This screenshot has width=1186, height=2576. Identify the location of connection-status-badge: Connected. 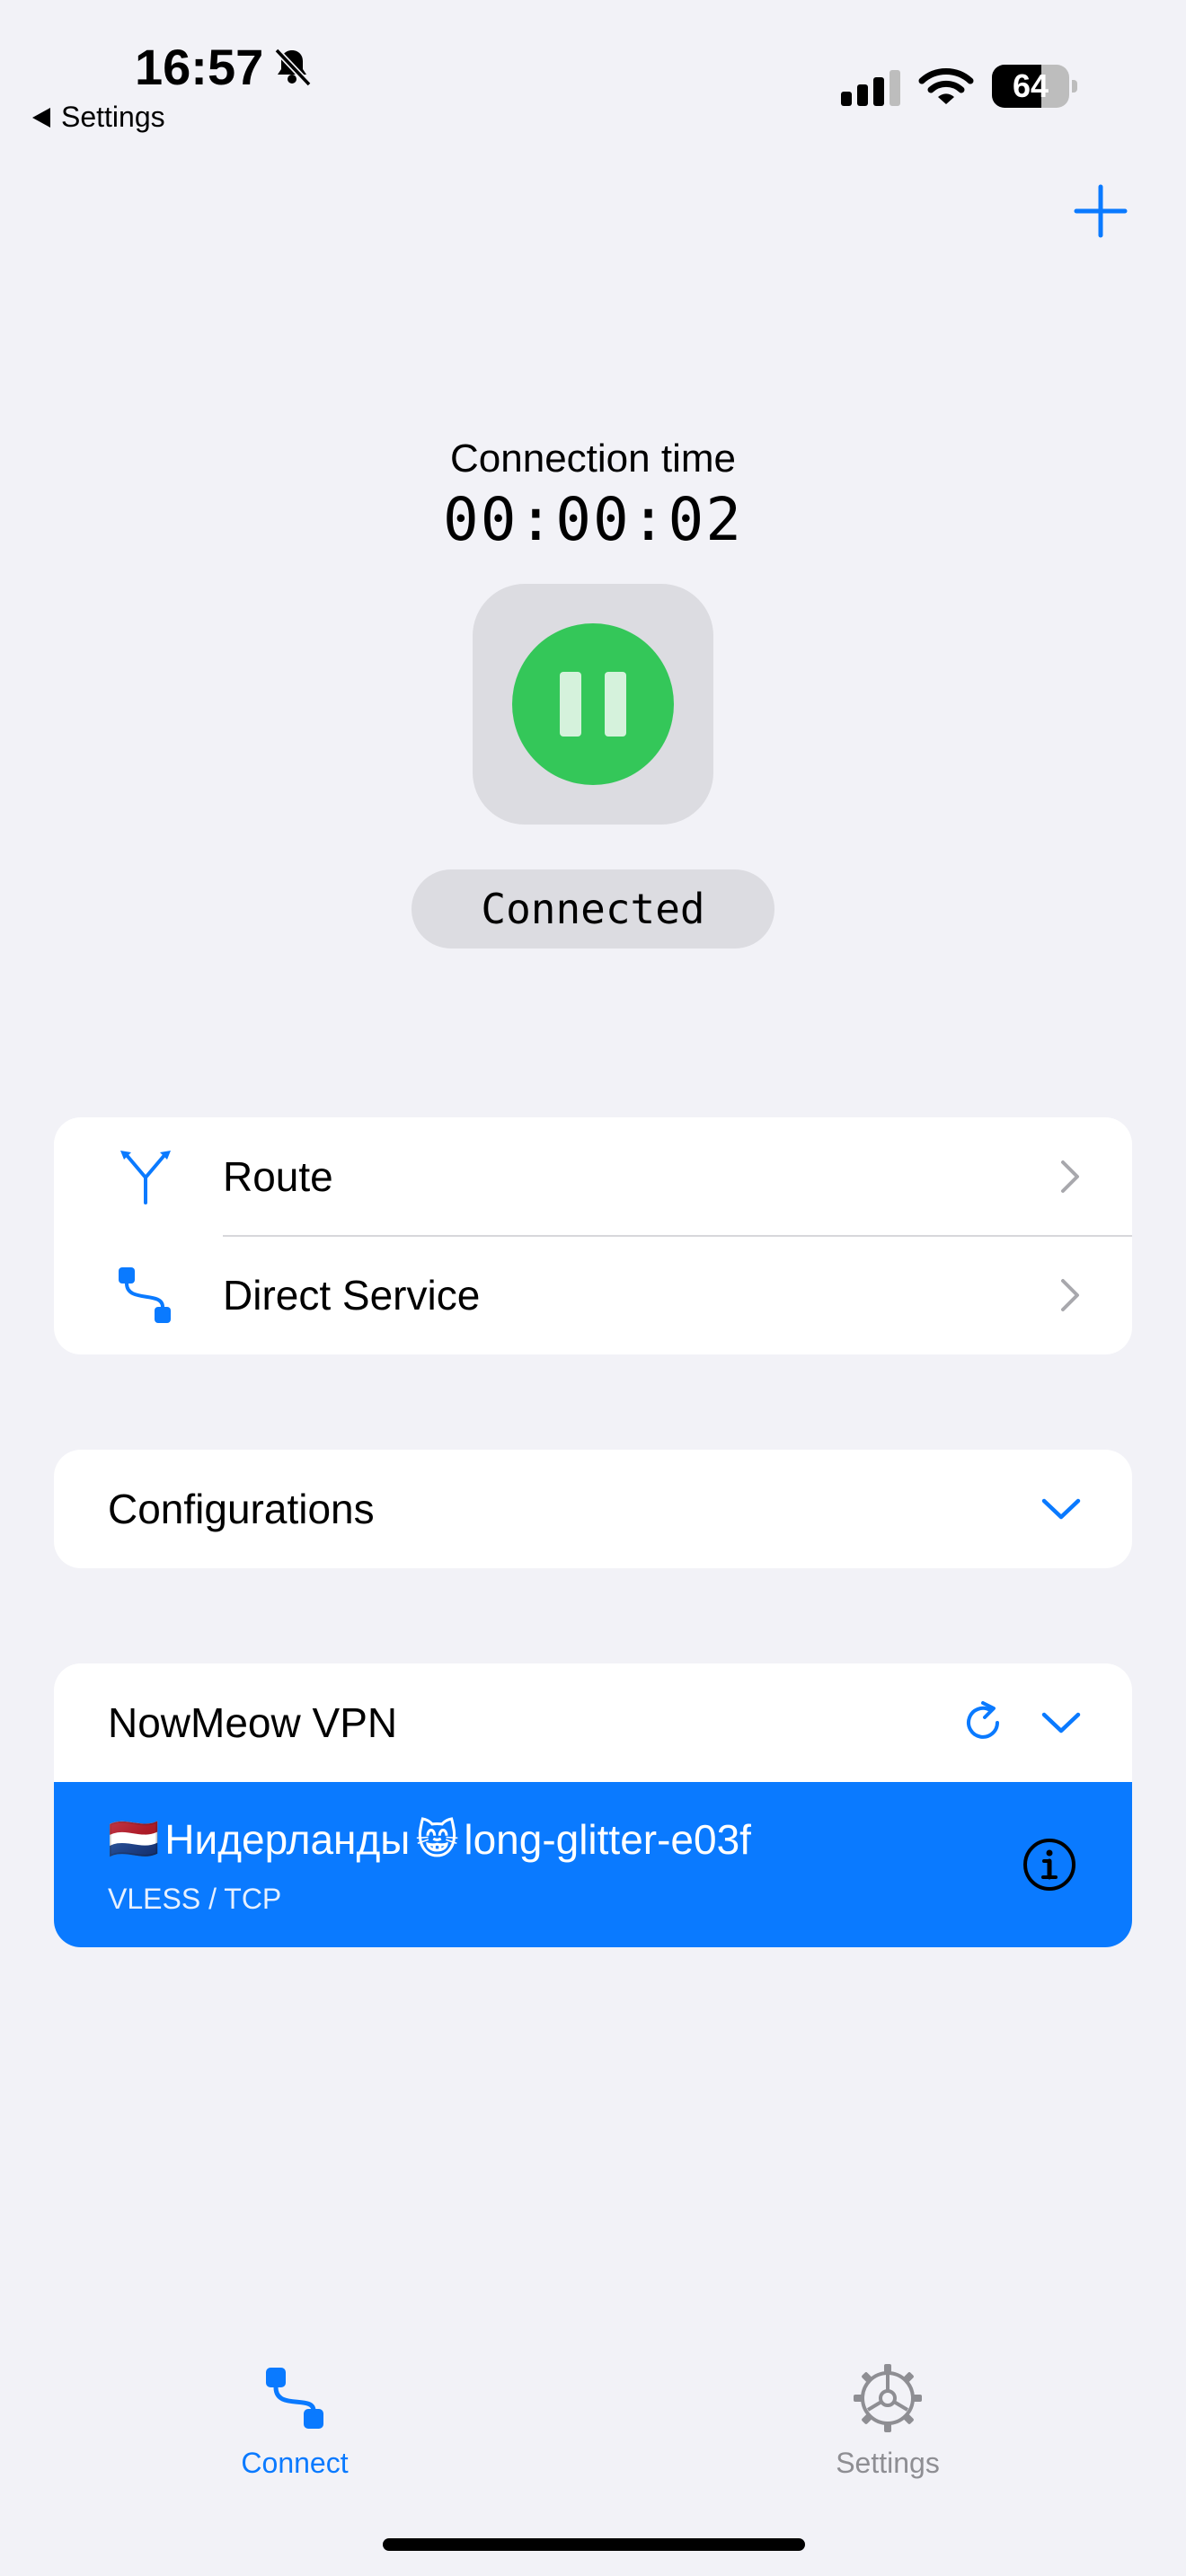
(593, 908).